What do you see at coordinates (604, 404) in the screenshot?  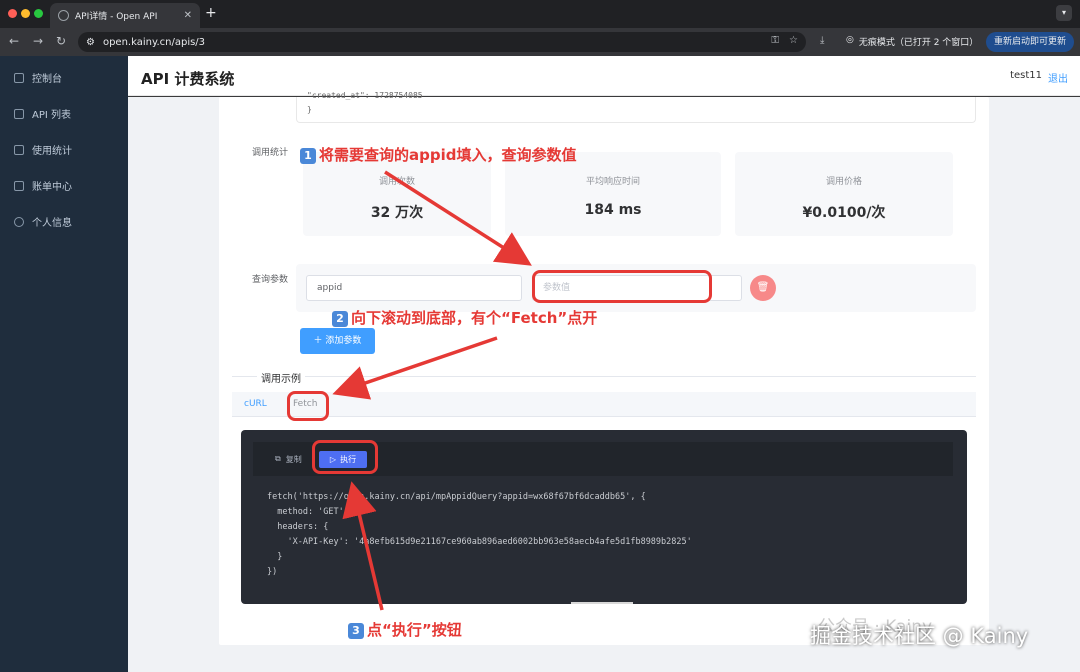 I see `example-tabs: cURL Fetch` at bounding box center [604, 404].